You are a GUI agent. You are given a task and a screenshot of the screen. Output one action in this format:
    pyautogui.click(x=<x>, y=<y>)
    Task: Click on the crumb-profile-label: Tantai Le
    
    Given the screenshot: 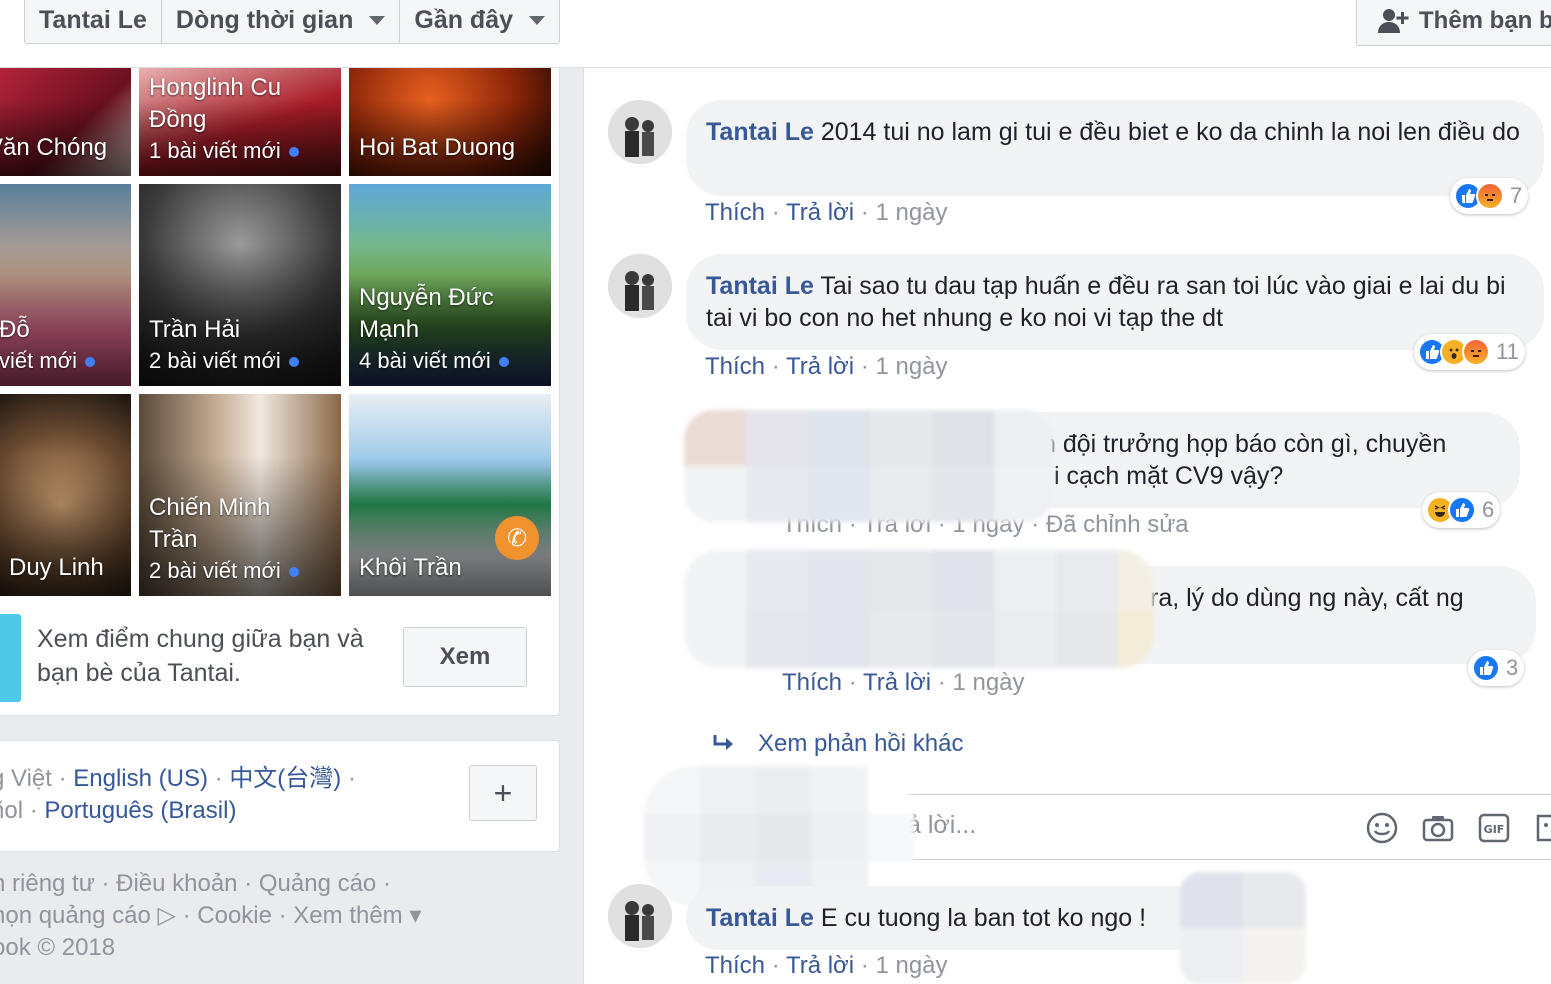 What is the action you would take?
    pyautogui.click(x=93, y=19)
    